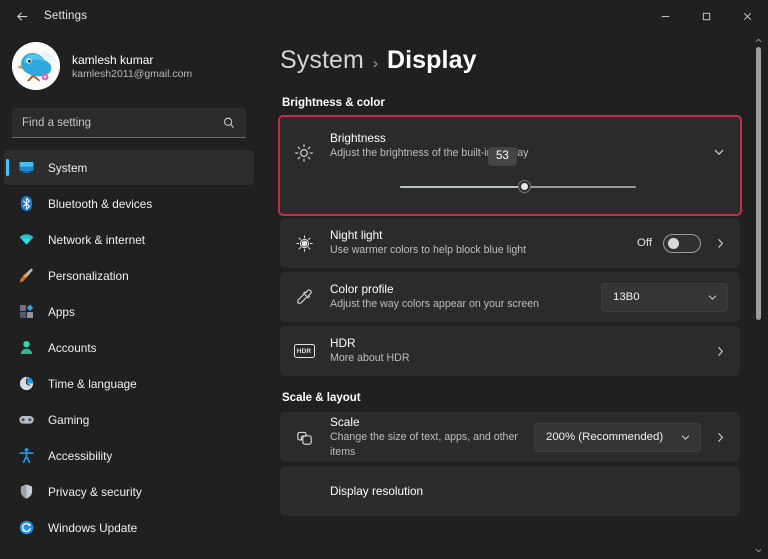 The image size is (768, 559). I want to click on display-resolution-row: Display resolution, so click(510, 491).